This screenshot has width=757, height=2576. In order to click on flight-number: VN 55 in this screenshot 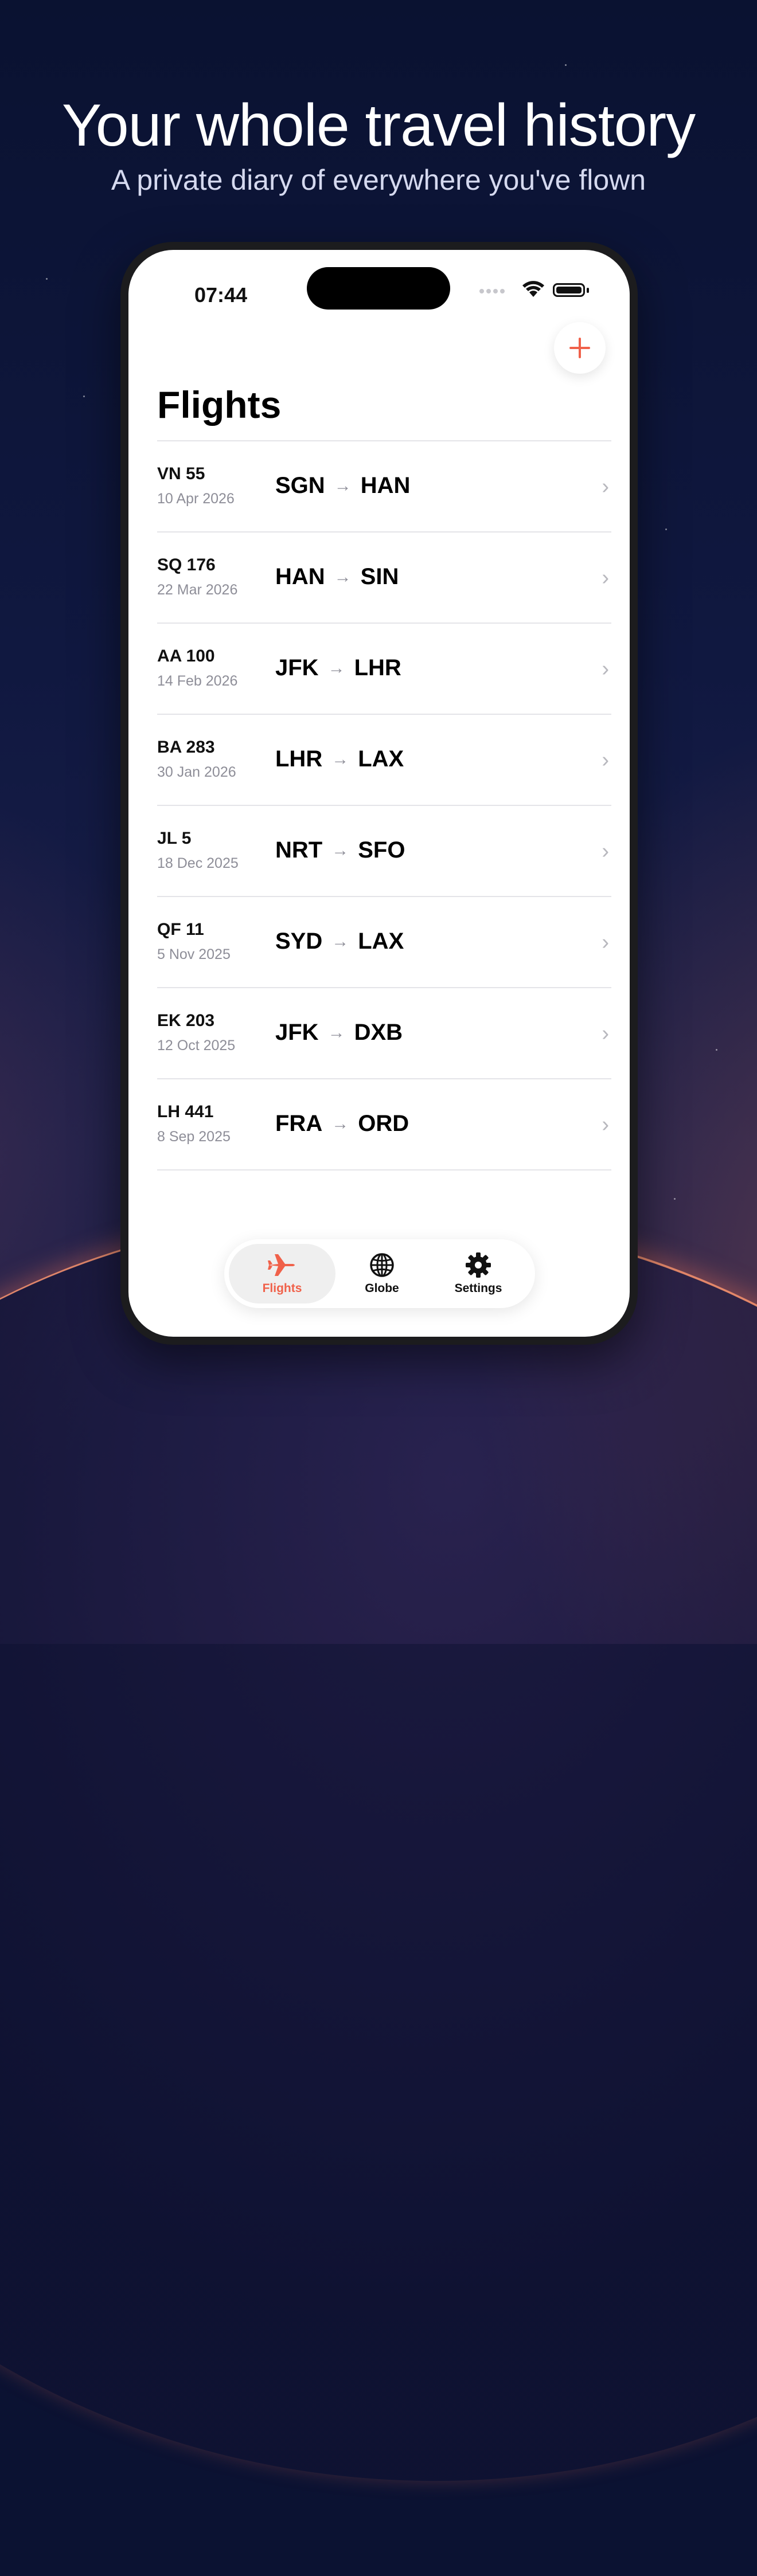, I will do `click(181, 473)`.